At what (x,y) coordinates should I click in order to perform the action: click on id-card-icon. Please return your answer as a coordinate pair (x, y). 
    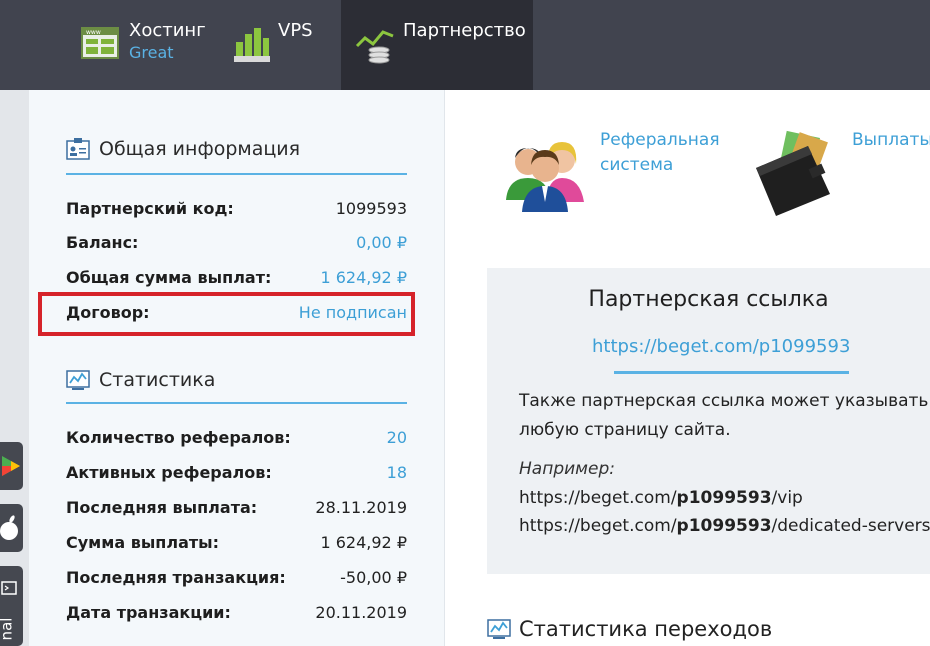
    Looking at the image, I should click on (78, 149).